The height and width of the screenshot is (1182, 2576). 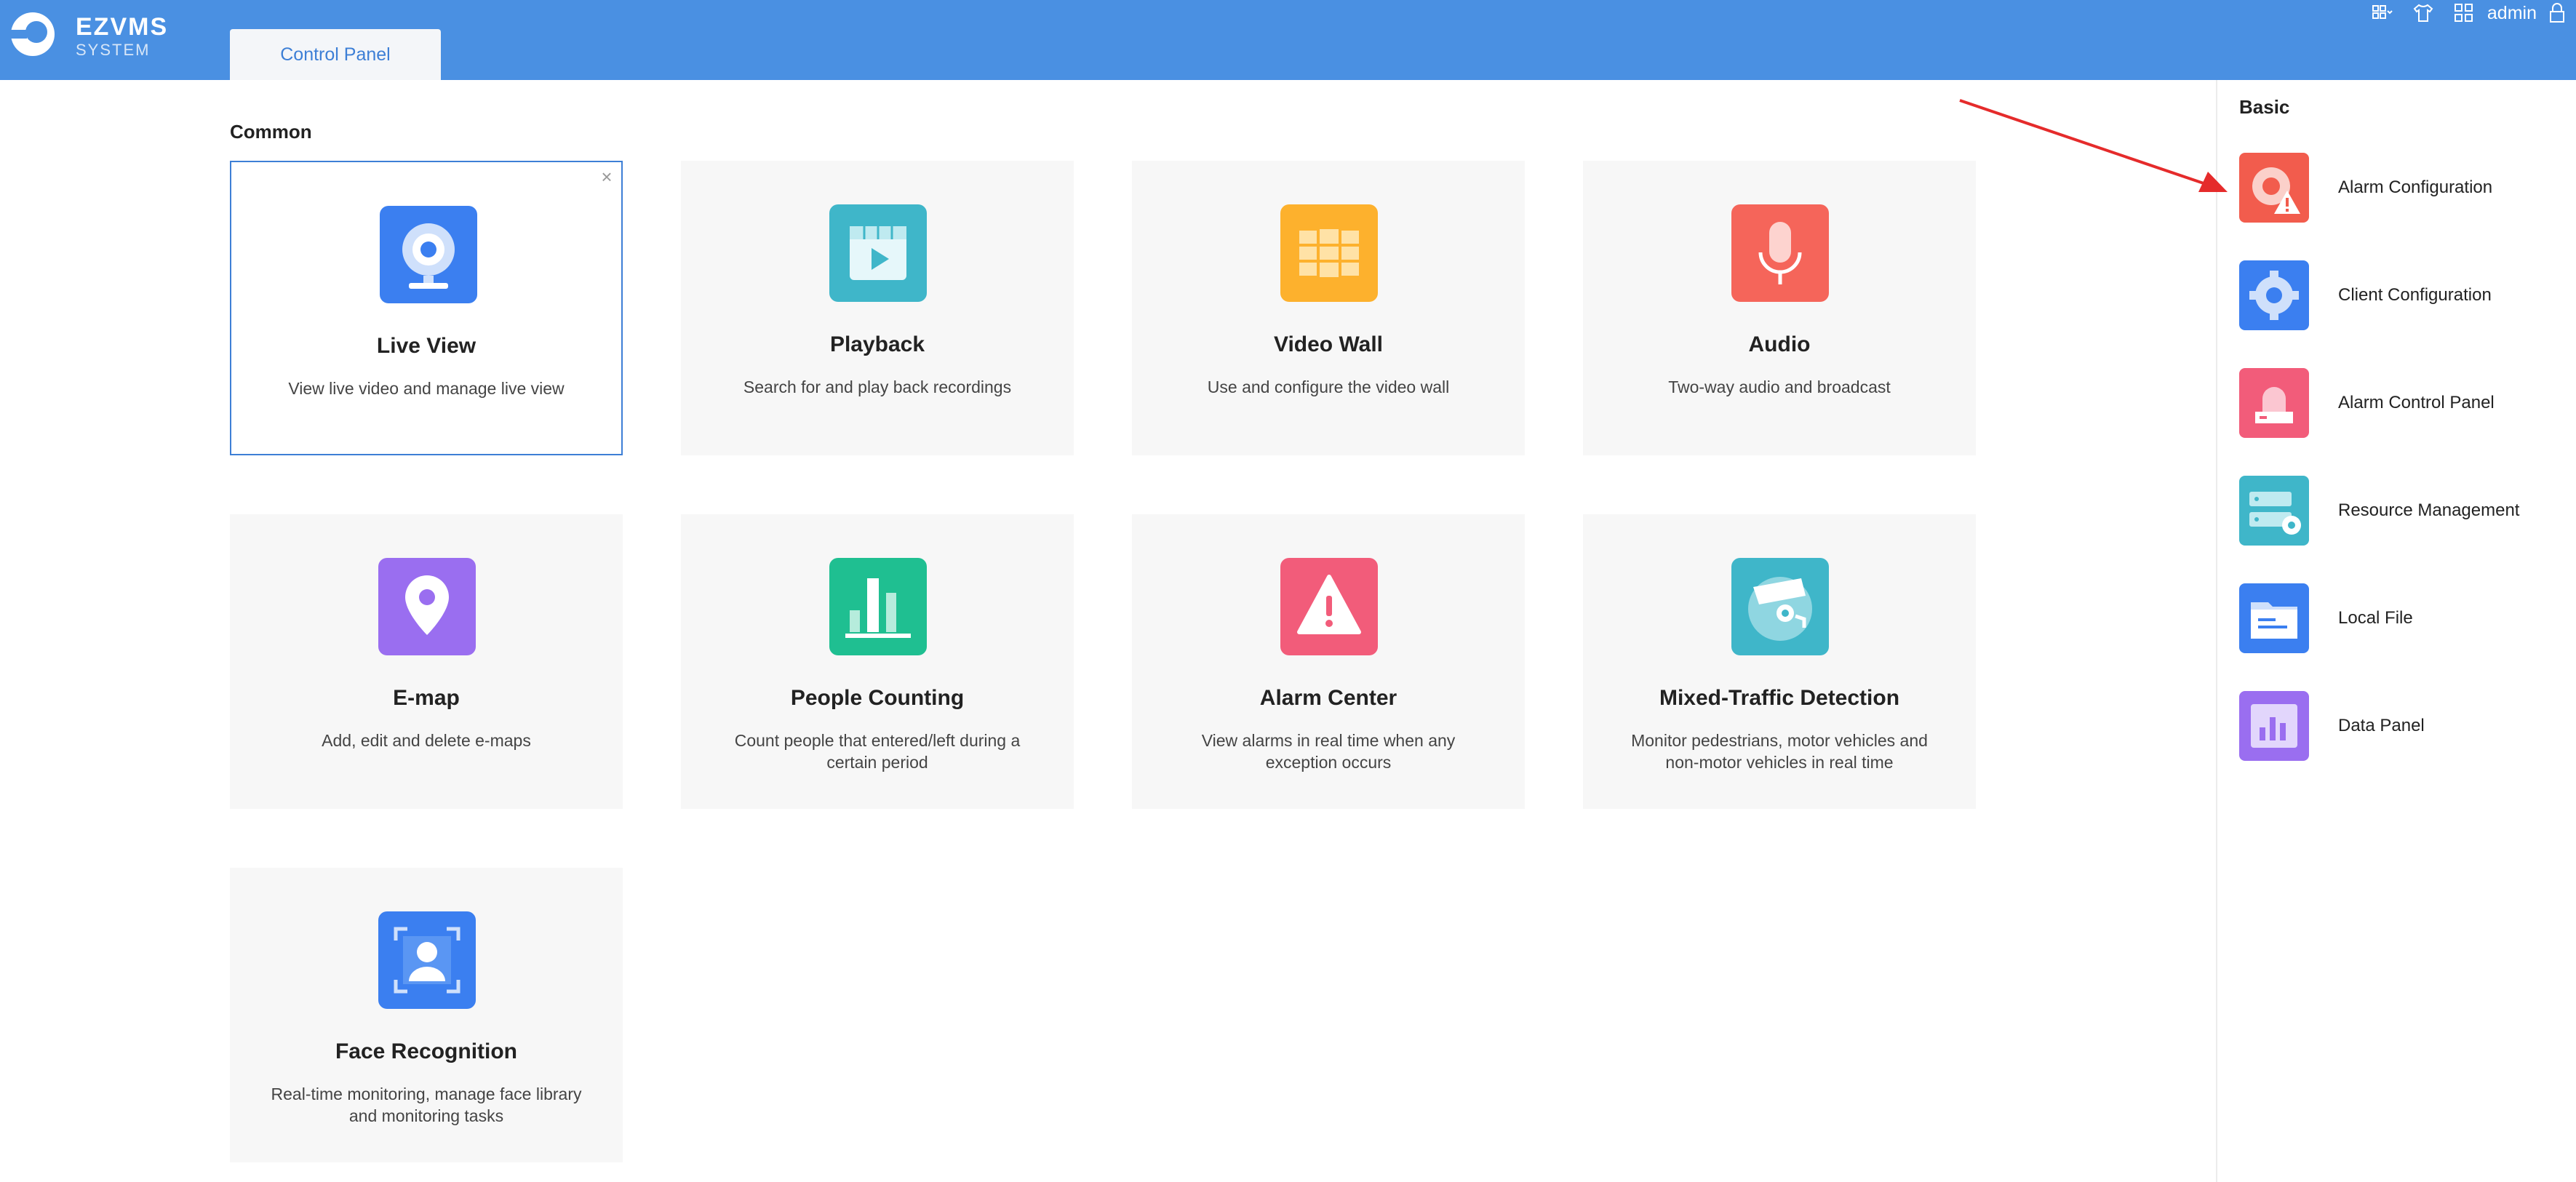 What do you see at coordinates (335, 54) in the screenshot?
I see `tab-control-panel: Control Panel` at bounding box center [335, 54].